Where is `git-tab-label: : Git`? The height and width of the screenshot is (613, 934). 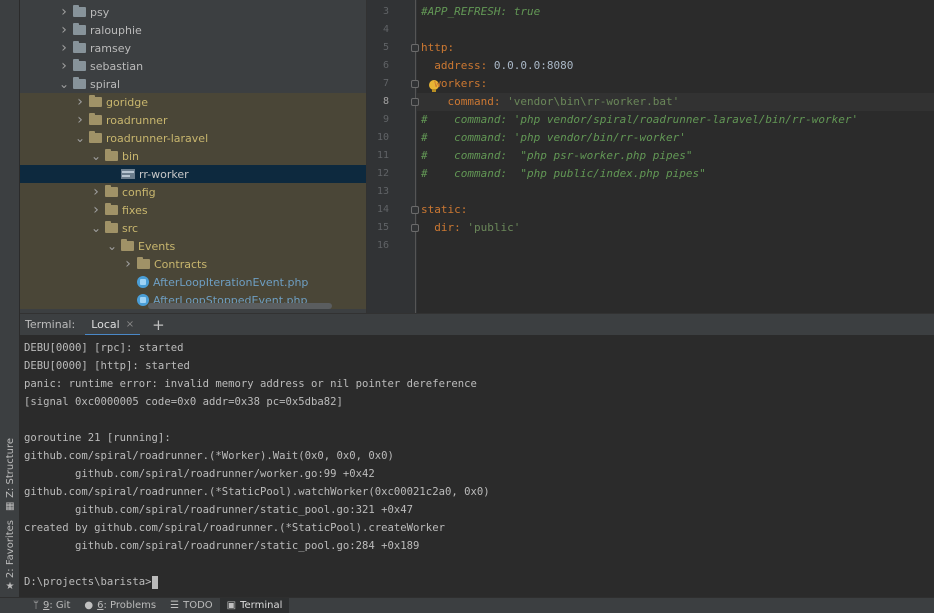 git-tab-label: : Git is located at coordinates (60, 605).